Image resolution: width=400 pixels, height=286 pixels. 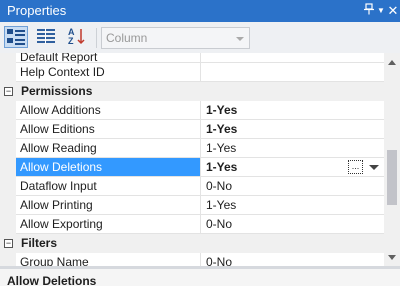 What do you see at coordinates (16, 37) in the screenshot?
I see `categorized-icon` at bounding box center [16, 37].